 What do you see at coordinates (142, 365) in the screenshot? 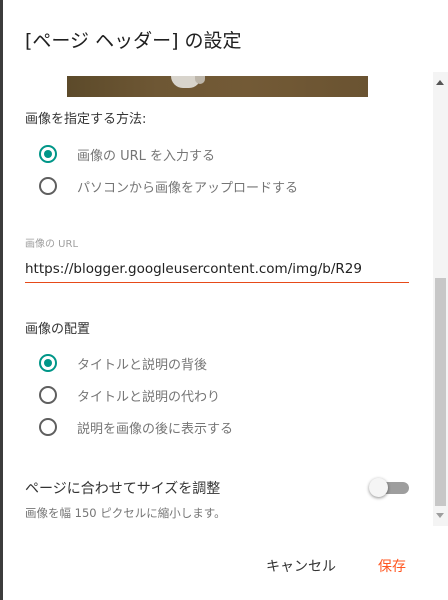
I see `radio-behind-label: タイトルと説明の背後` at bounding box center [142, 365].